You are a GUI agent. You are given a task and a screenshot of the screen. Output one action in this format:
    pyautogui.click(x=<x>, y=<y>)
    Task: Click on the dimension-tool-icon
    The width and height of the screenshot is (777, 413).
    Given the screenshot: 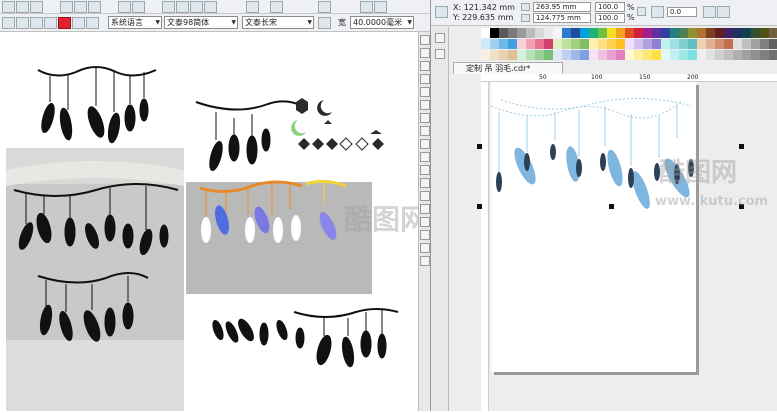 What is the action you would take?
    pyautogui.click(x=425, y=183)
    